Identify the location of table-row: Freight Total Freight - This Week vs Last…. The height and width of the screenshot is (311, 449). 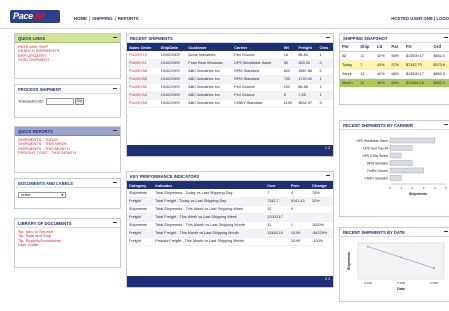
(230, 217).